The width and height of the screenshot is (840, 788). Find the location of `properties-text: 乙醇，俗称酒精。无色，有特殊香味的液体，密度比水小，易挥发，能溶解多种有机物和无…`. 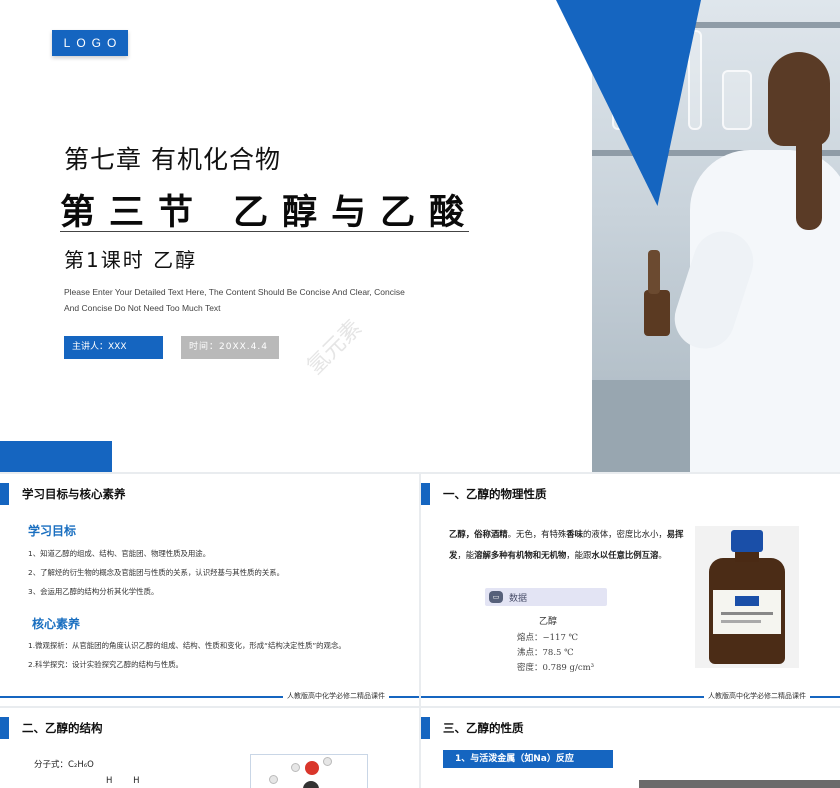

properties-text: 乙醇，俗称酒精。无色，有特殊香味的液体，密度比水小，易挥发，能溶解多种有机物和无… is located at coordinates (568, 545).